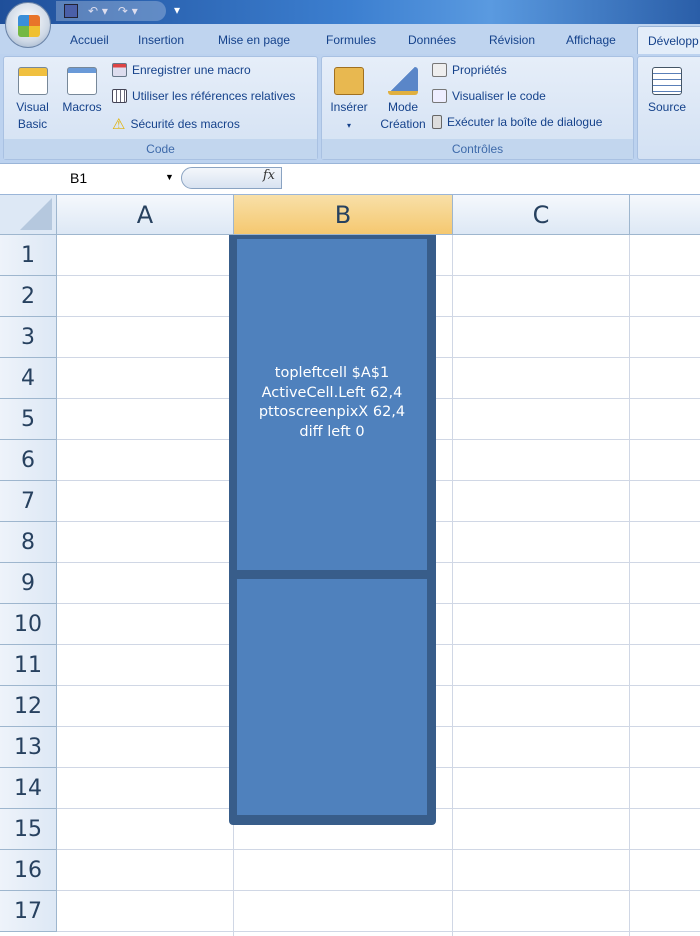  I want to click on macros-button: Macros, so click(82, 91).